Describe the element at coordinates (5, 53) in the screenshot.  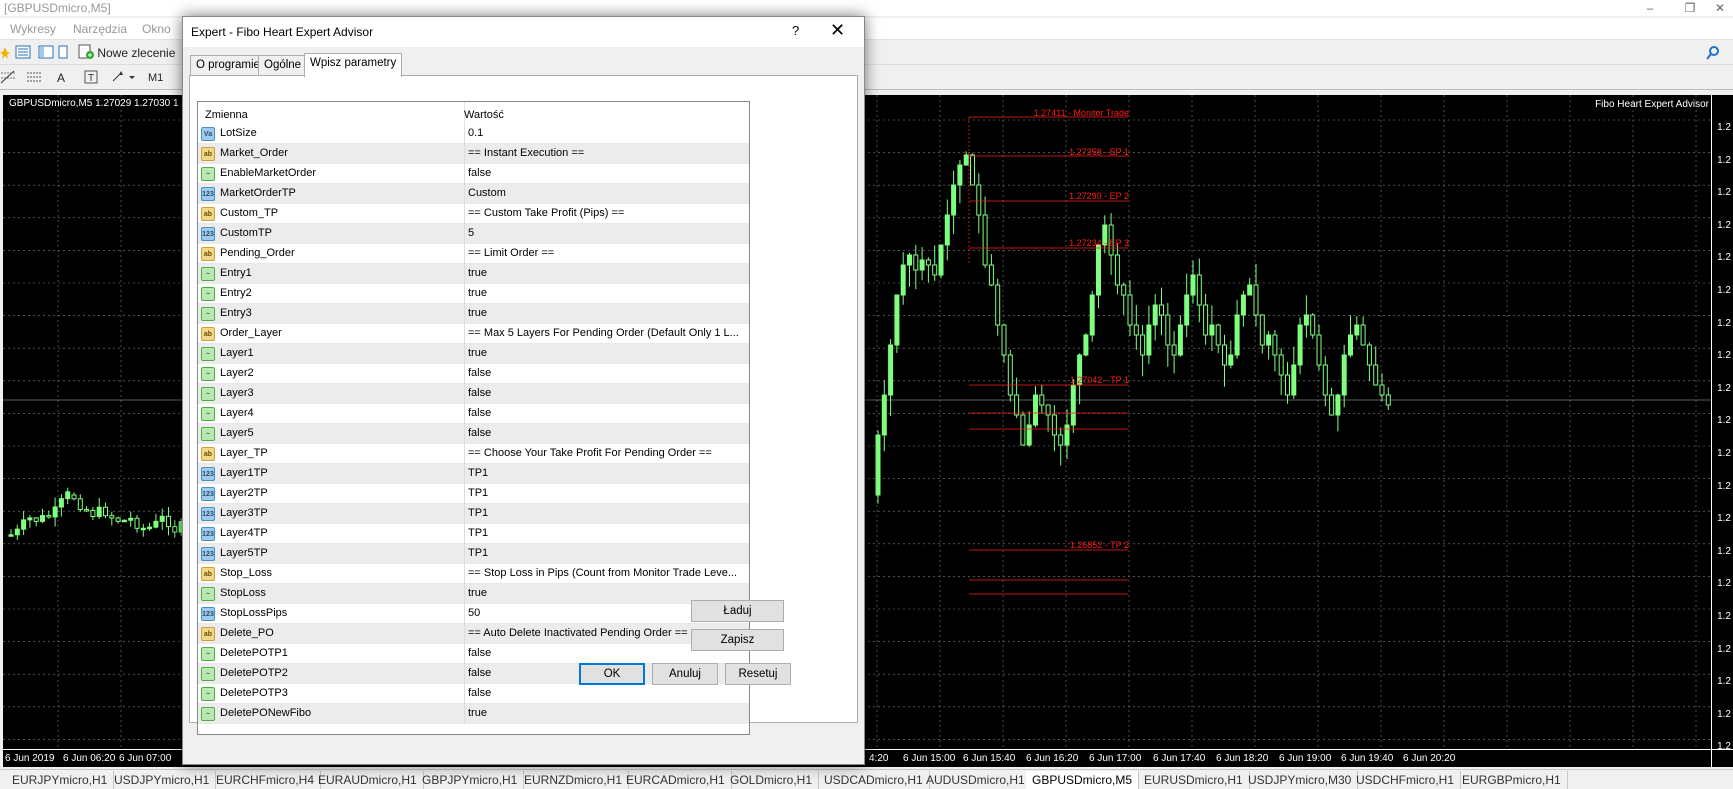
I see `star-icon` at that location.